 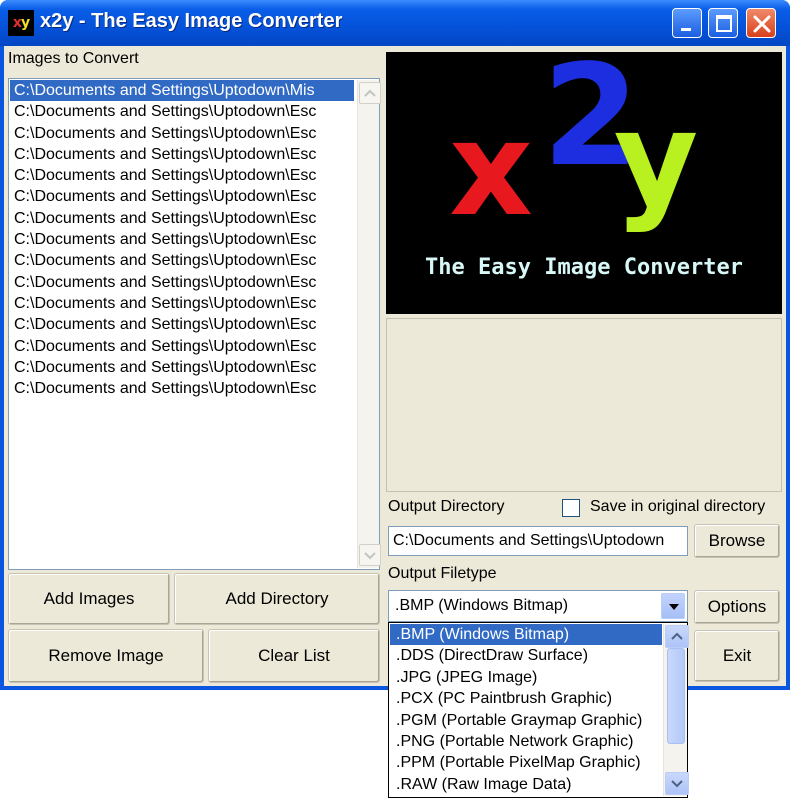 What do you see at coordinates (526, 720) in the screenshot?
I see `filetype-option: .PGM (Portable Graymap Graphic)` at bounding box center [526, 720].